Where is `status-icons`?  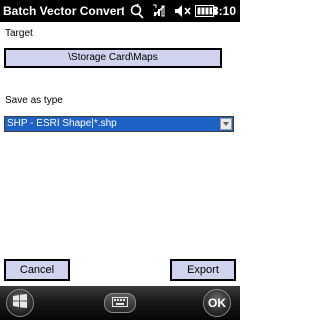
status-icons is located at coordinates (172, 11).